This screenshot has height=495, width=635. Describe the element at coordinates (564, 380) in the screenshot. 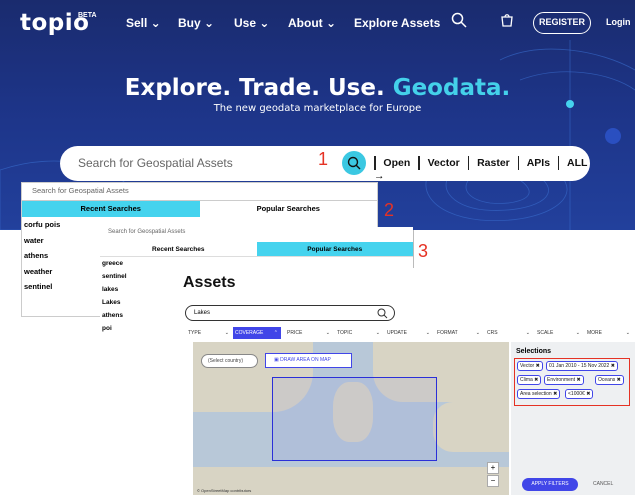

I see `chip-environment: Environment ✖` at that location.